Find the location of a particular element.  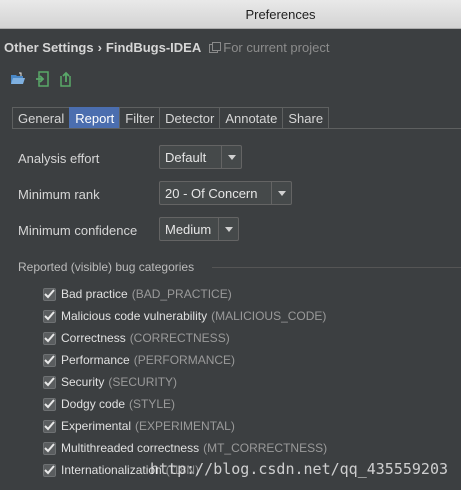

analysis-effort-select: Default is located at coordinates (200, 157).